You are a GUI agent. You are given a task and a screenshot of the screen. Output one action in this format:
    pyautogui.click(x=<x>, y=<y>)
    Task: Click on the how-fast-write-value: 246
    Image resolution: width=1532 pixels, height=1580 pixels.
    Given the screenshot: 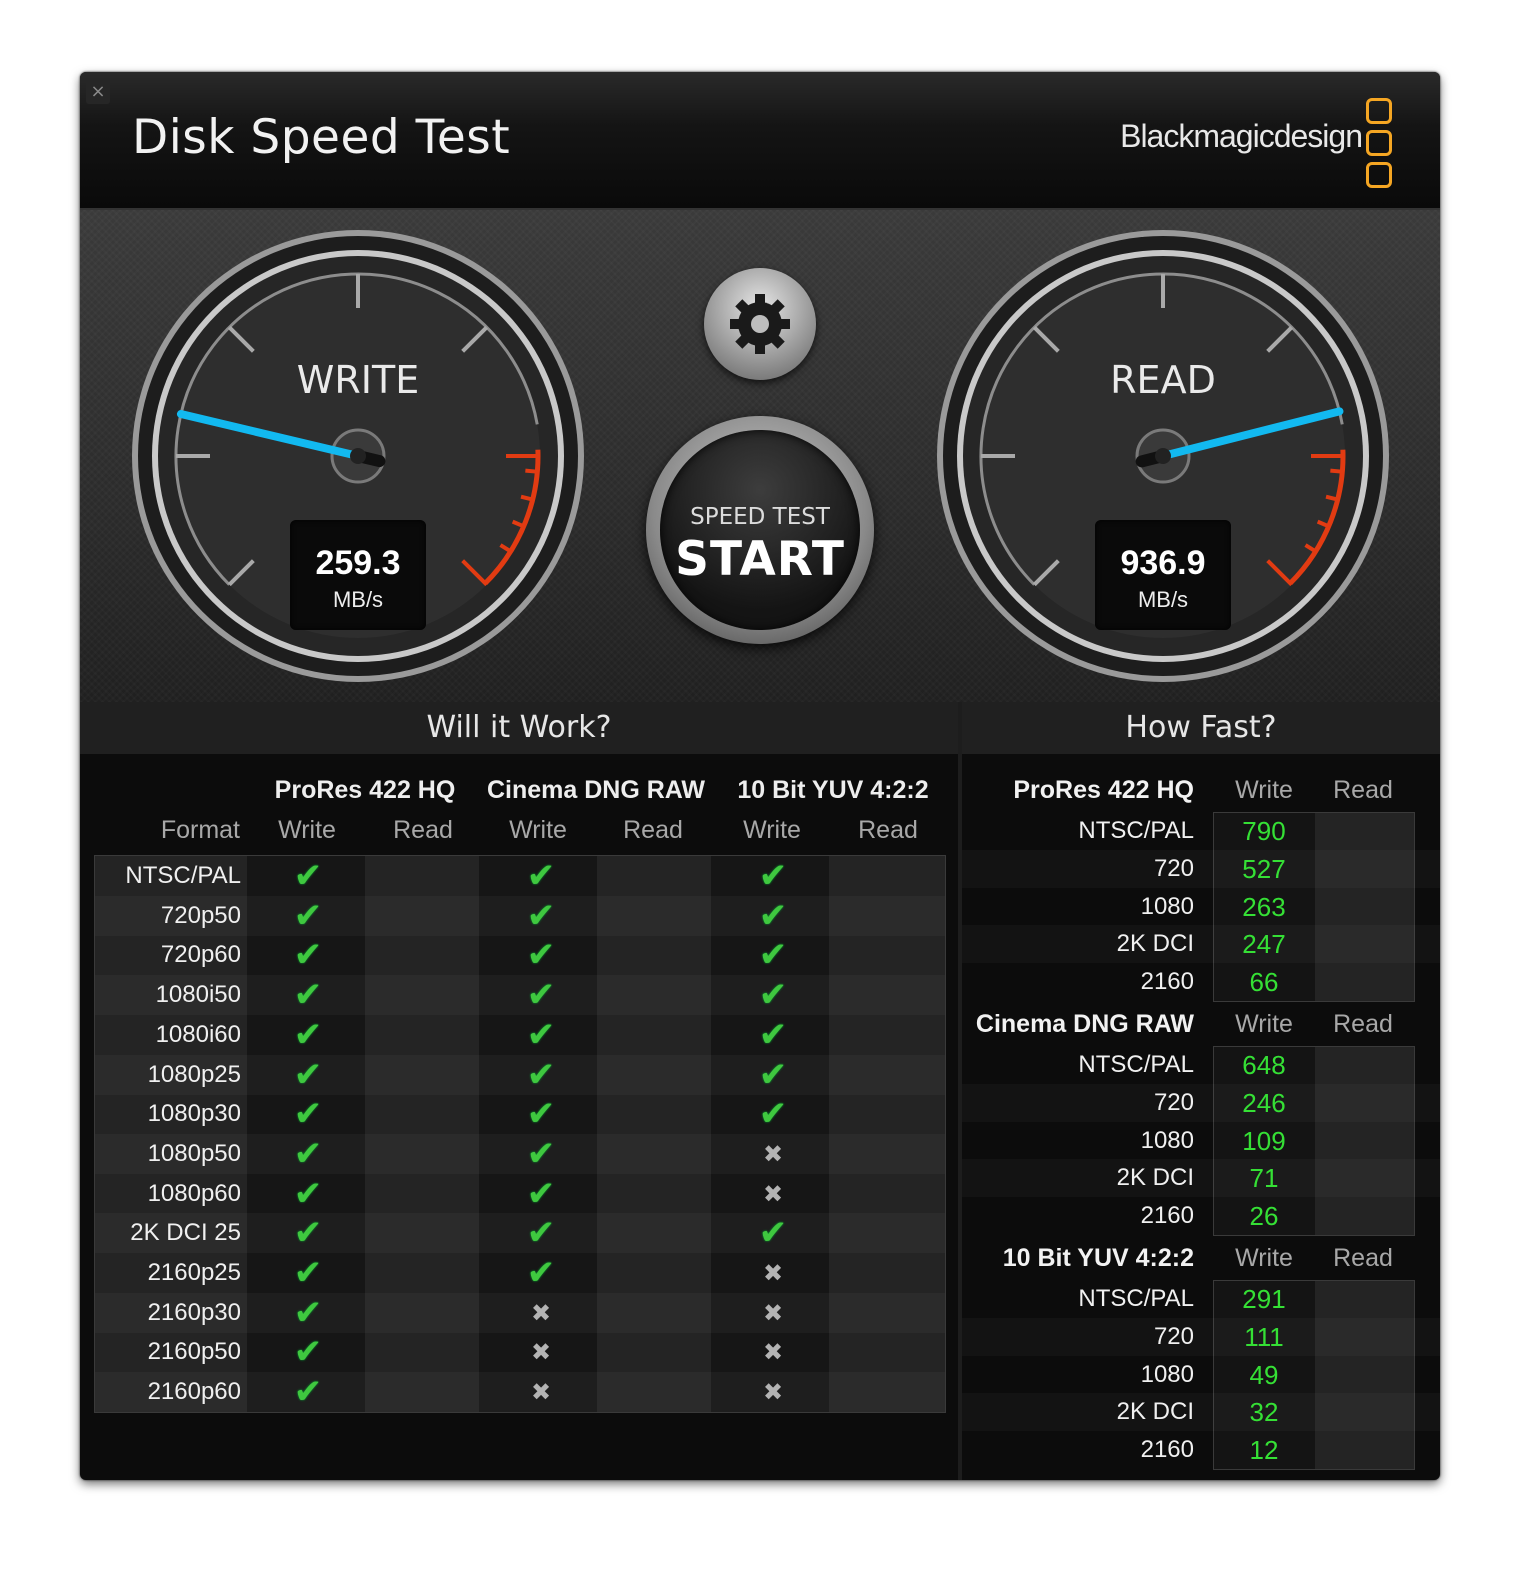 What is the action you would take?
    pyautogui.click(x=1264, y=1102)
    